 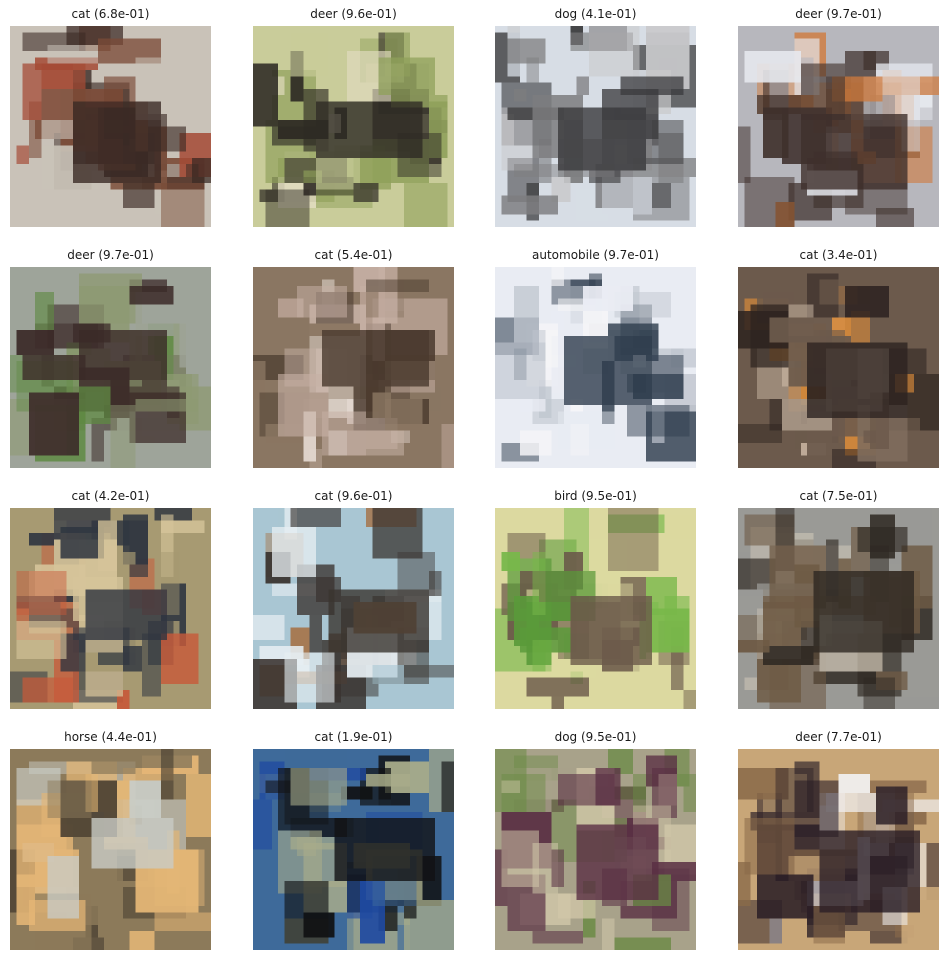 I want to click on image-panel: bird (9.5e-01), so click(x=595, y=598).